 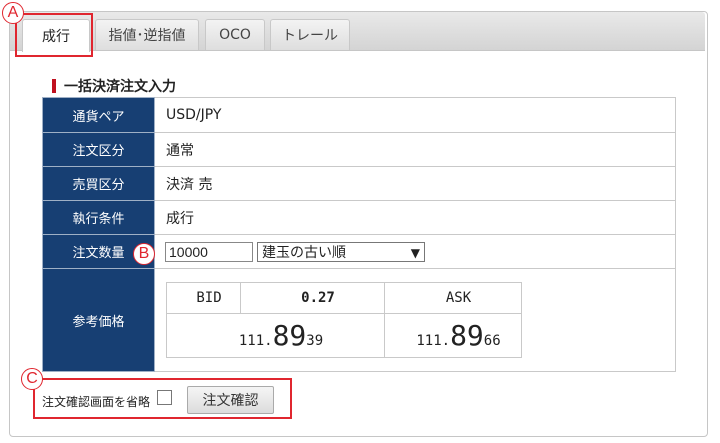 What do you see at coordinates (415, 217) in the screenshot?
I see `value-execution: 成行` at bounding box center [415, 217].